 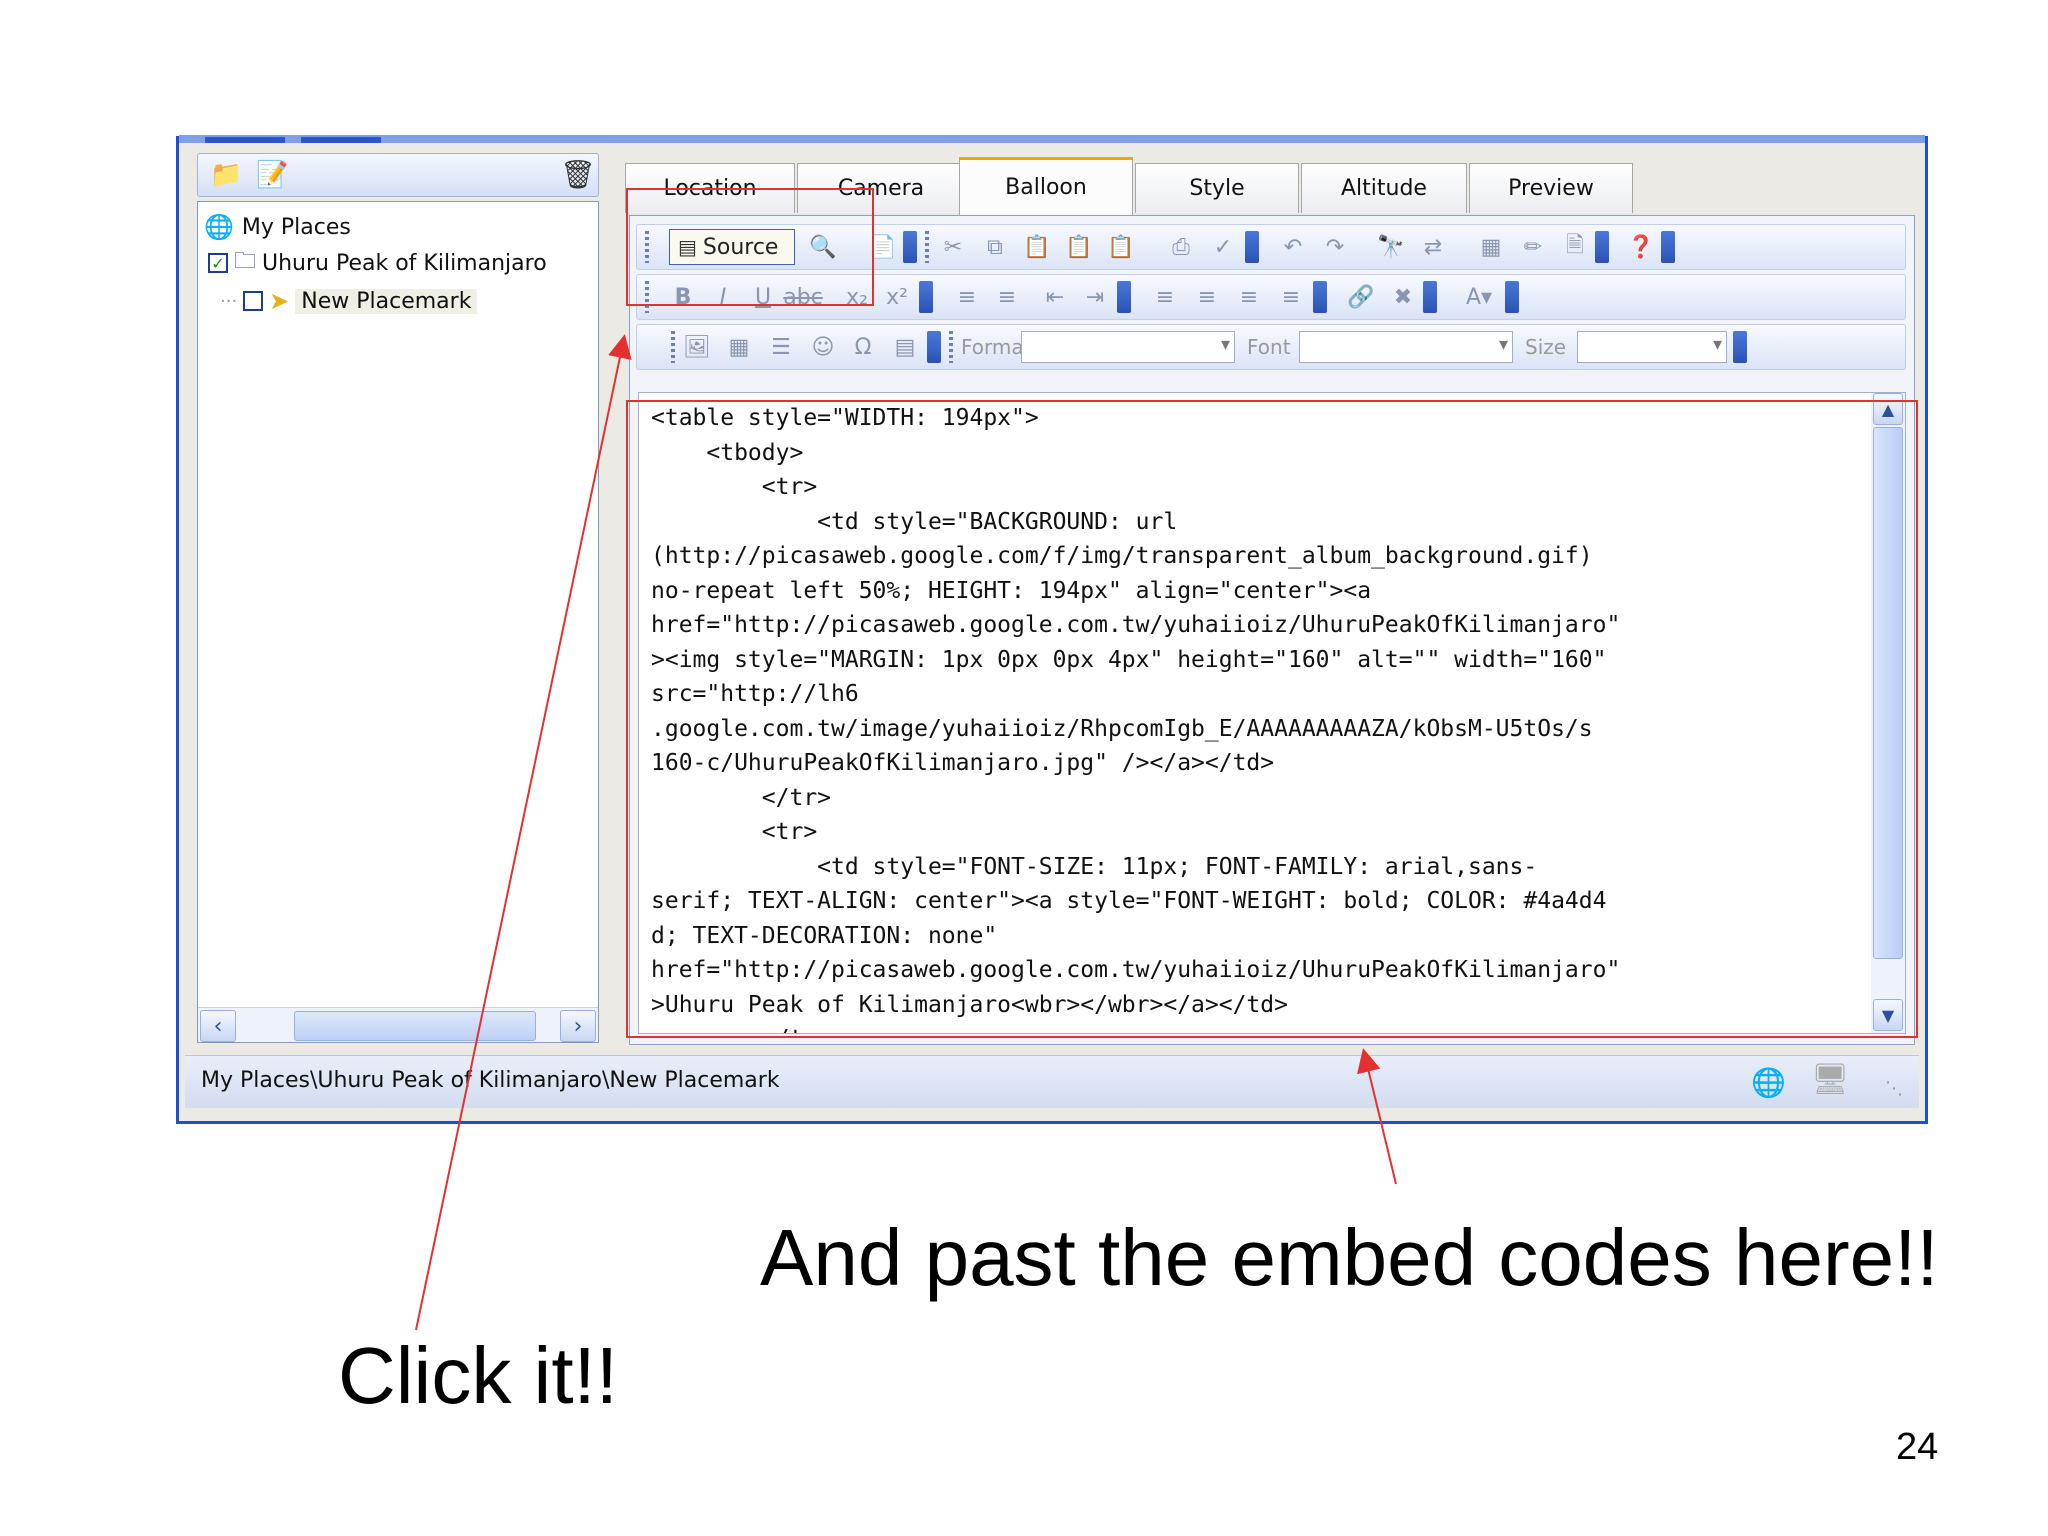 I want to click on page-number: 24, so click(x=1917, y=1447).